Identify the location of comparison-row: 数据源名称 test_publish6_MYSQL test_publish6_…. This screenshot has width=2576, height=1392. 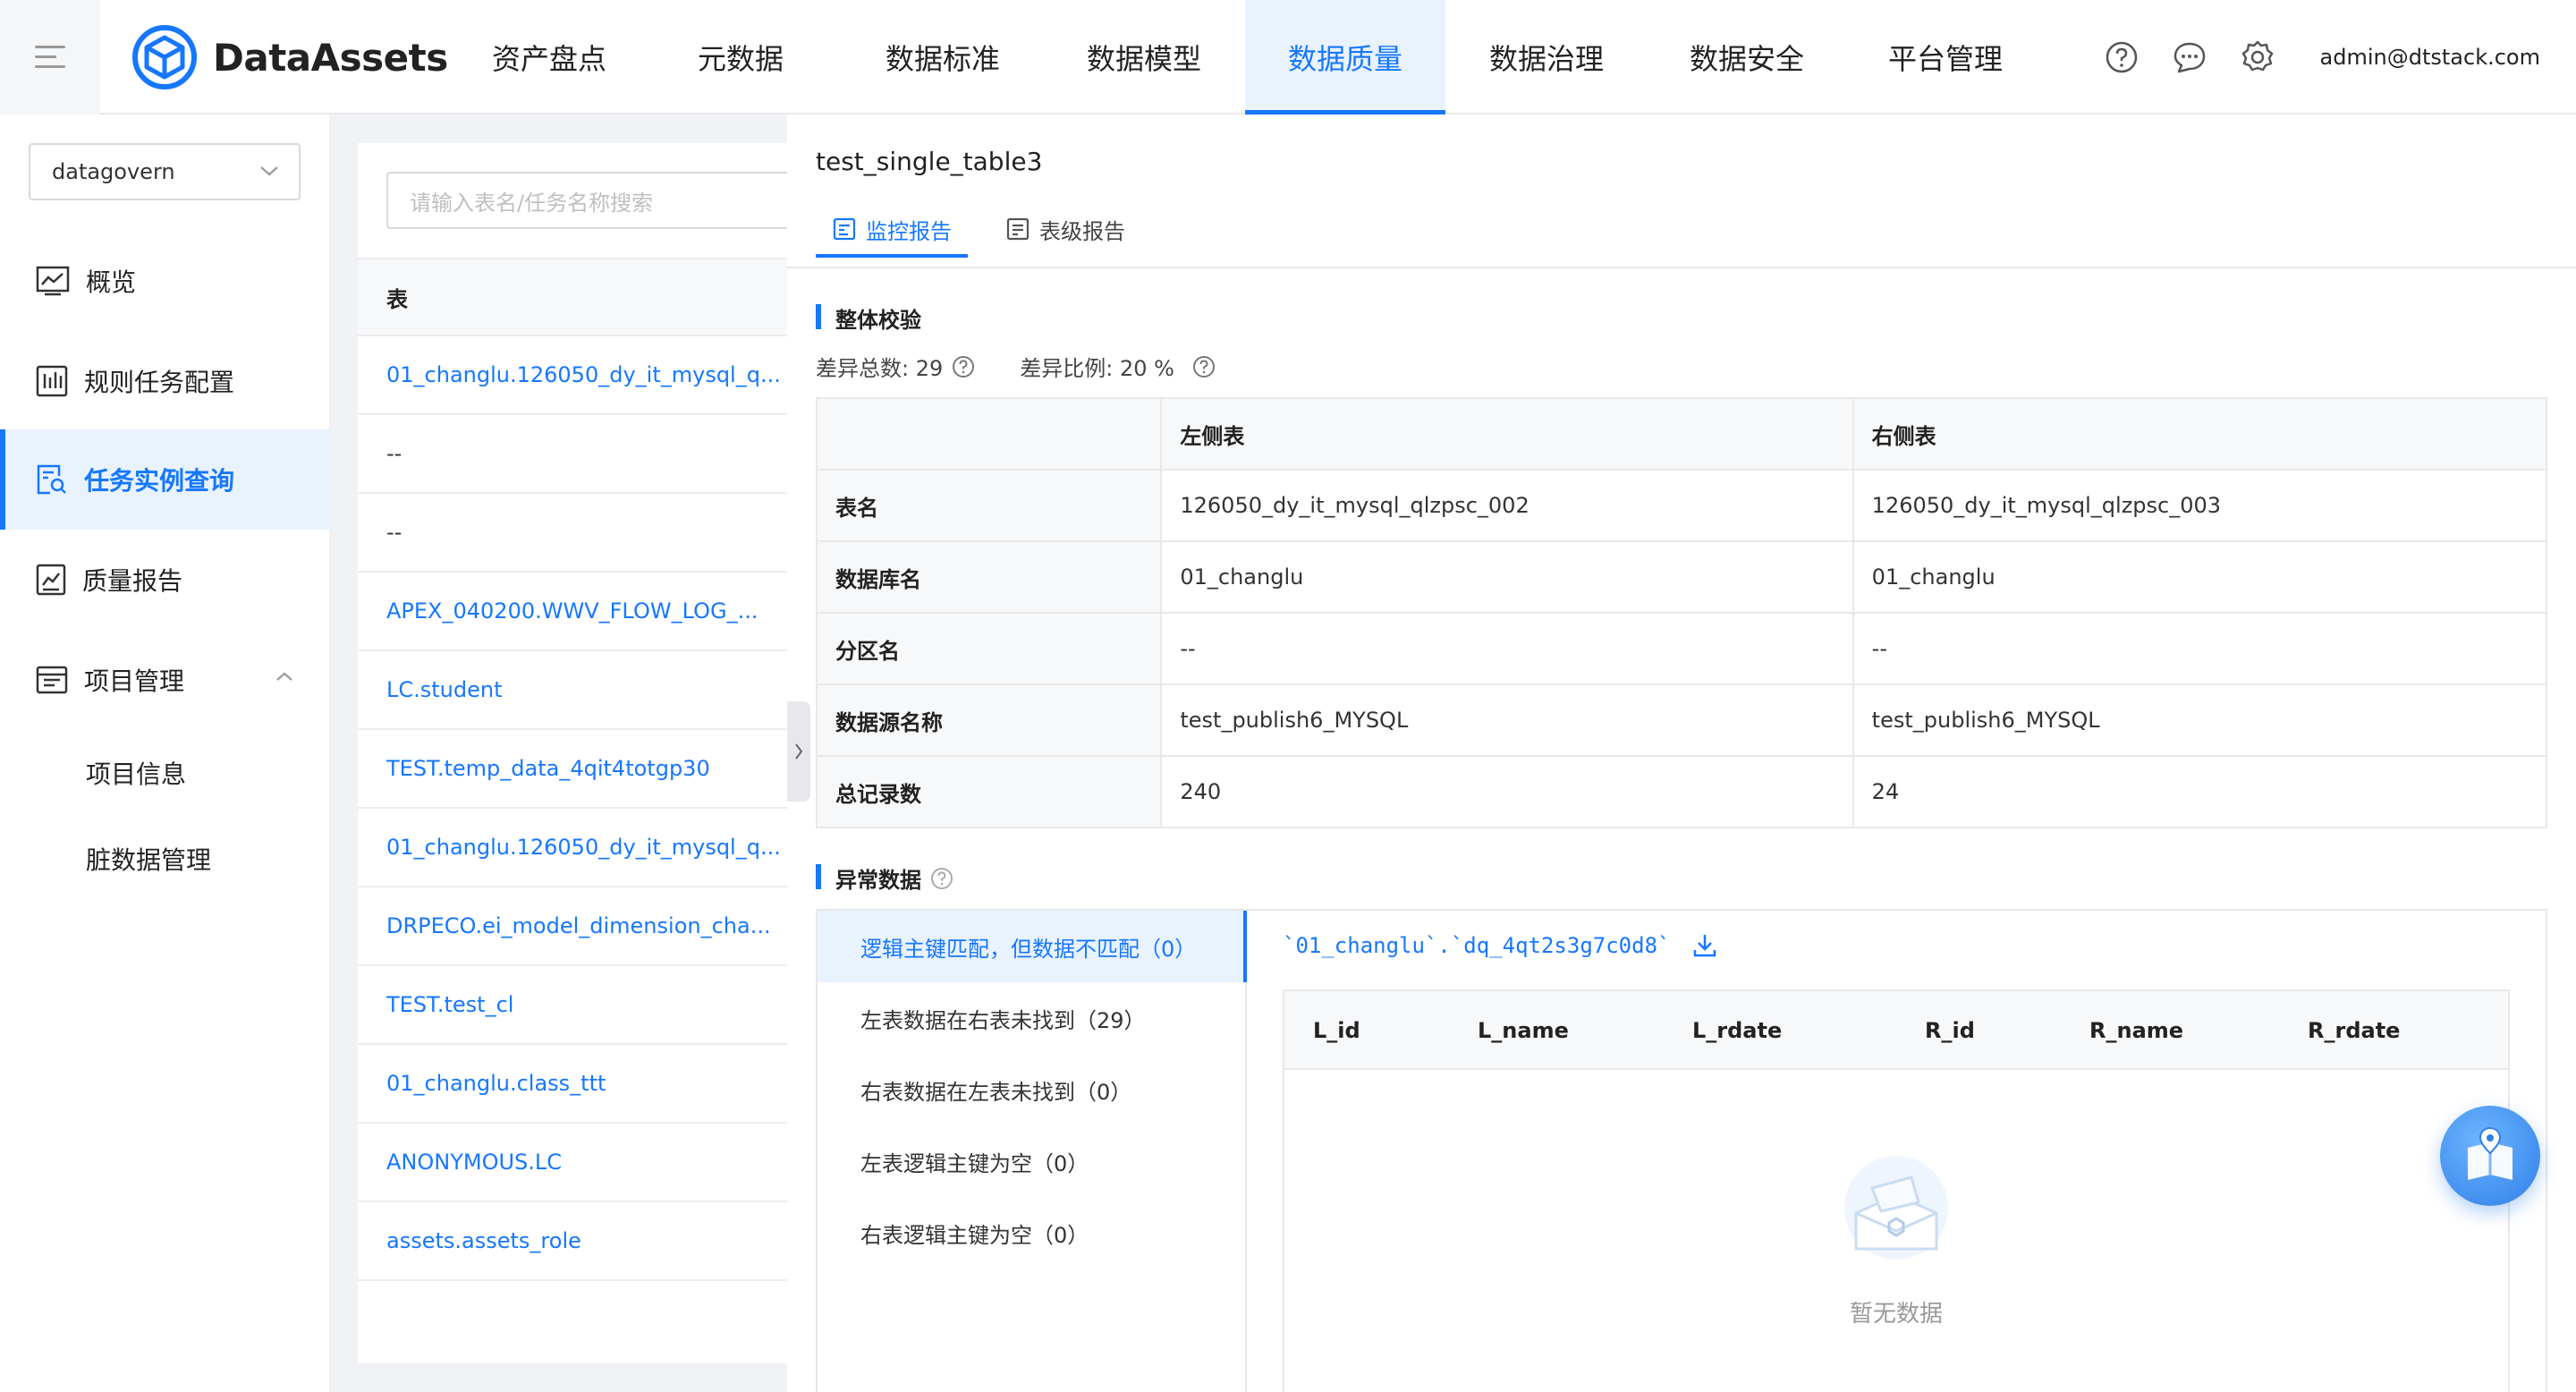
(1681, 720).